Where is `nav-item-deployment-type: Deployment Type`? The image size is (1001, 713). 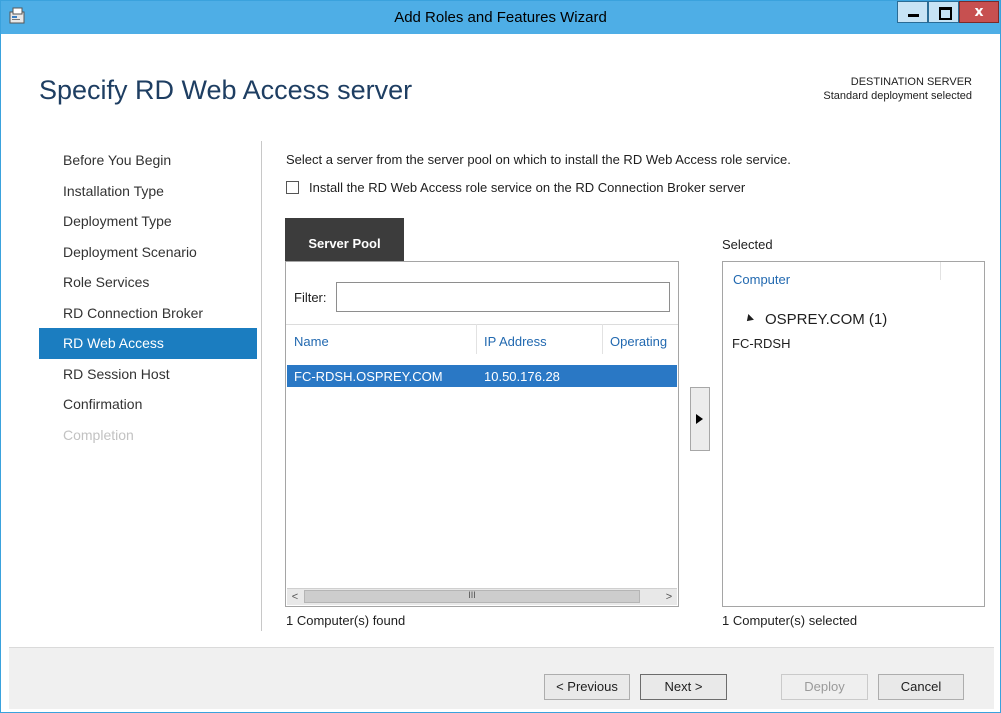
nav-item-deployment-type: Deployment Type is located at coordinates (148, 221).